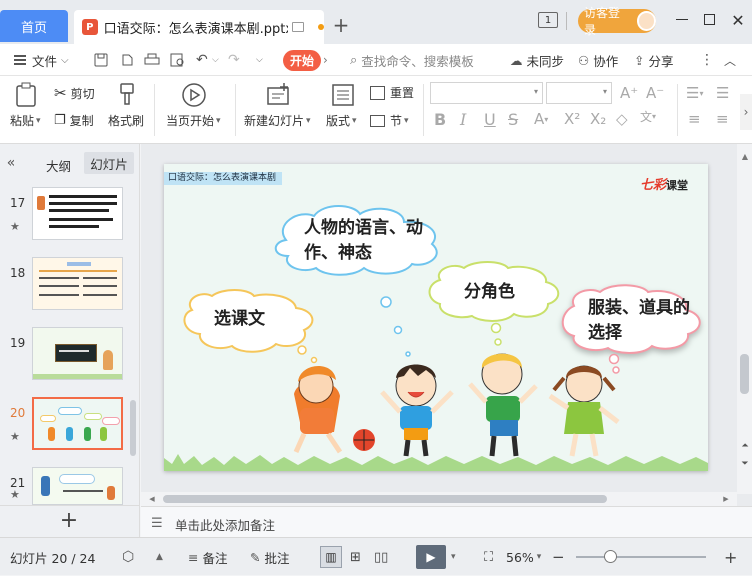 This screenshot has width=752, height=576. Describe the element at coordinates (558, 557) in the screenshot. I see `zoom-out-icon: −` at that location.